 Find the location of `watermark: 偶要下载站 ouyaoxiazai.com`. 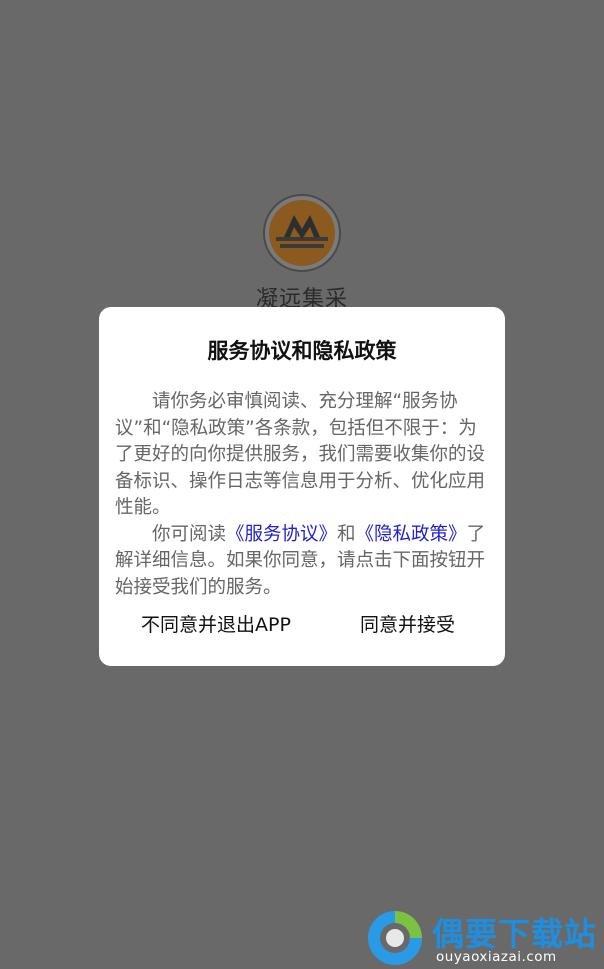

watermark: 偶要下载站 ouyaoxiazai.com is located at coordinates (483, 937).